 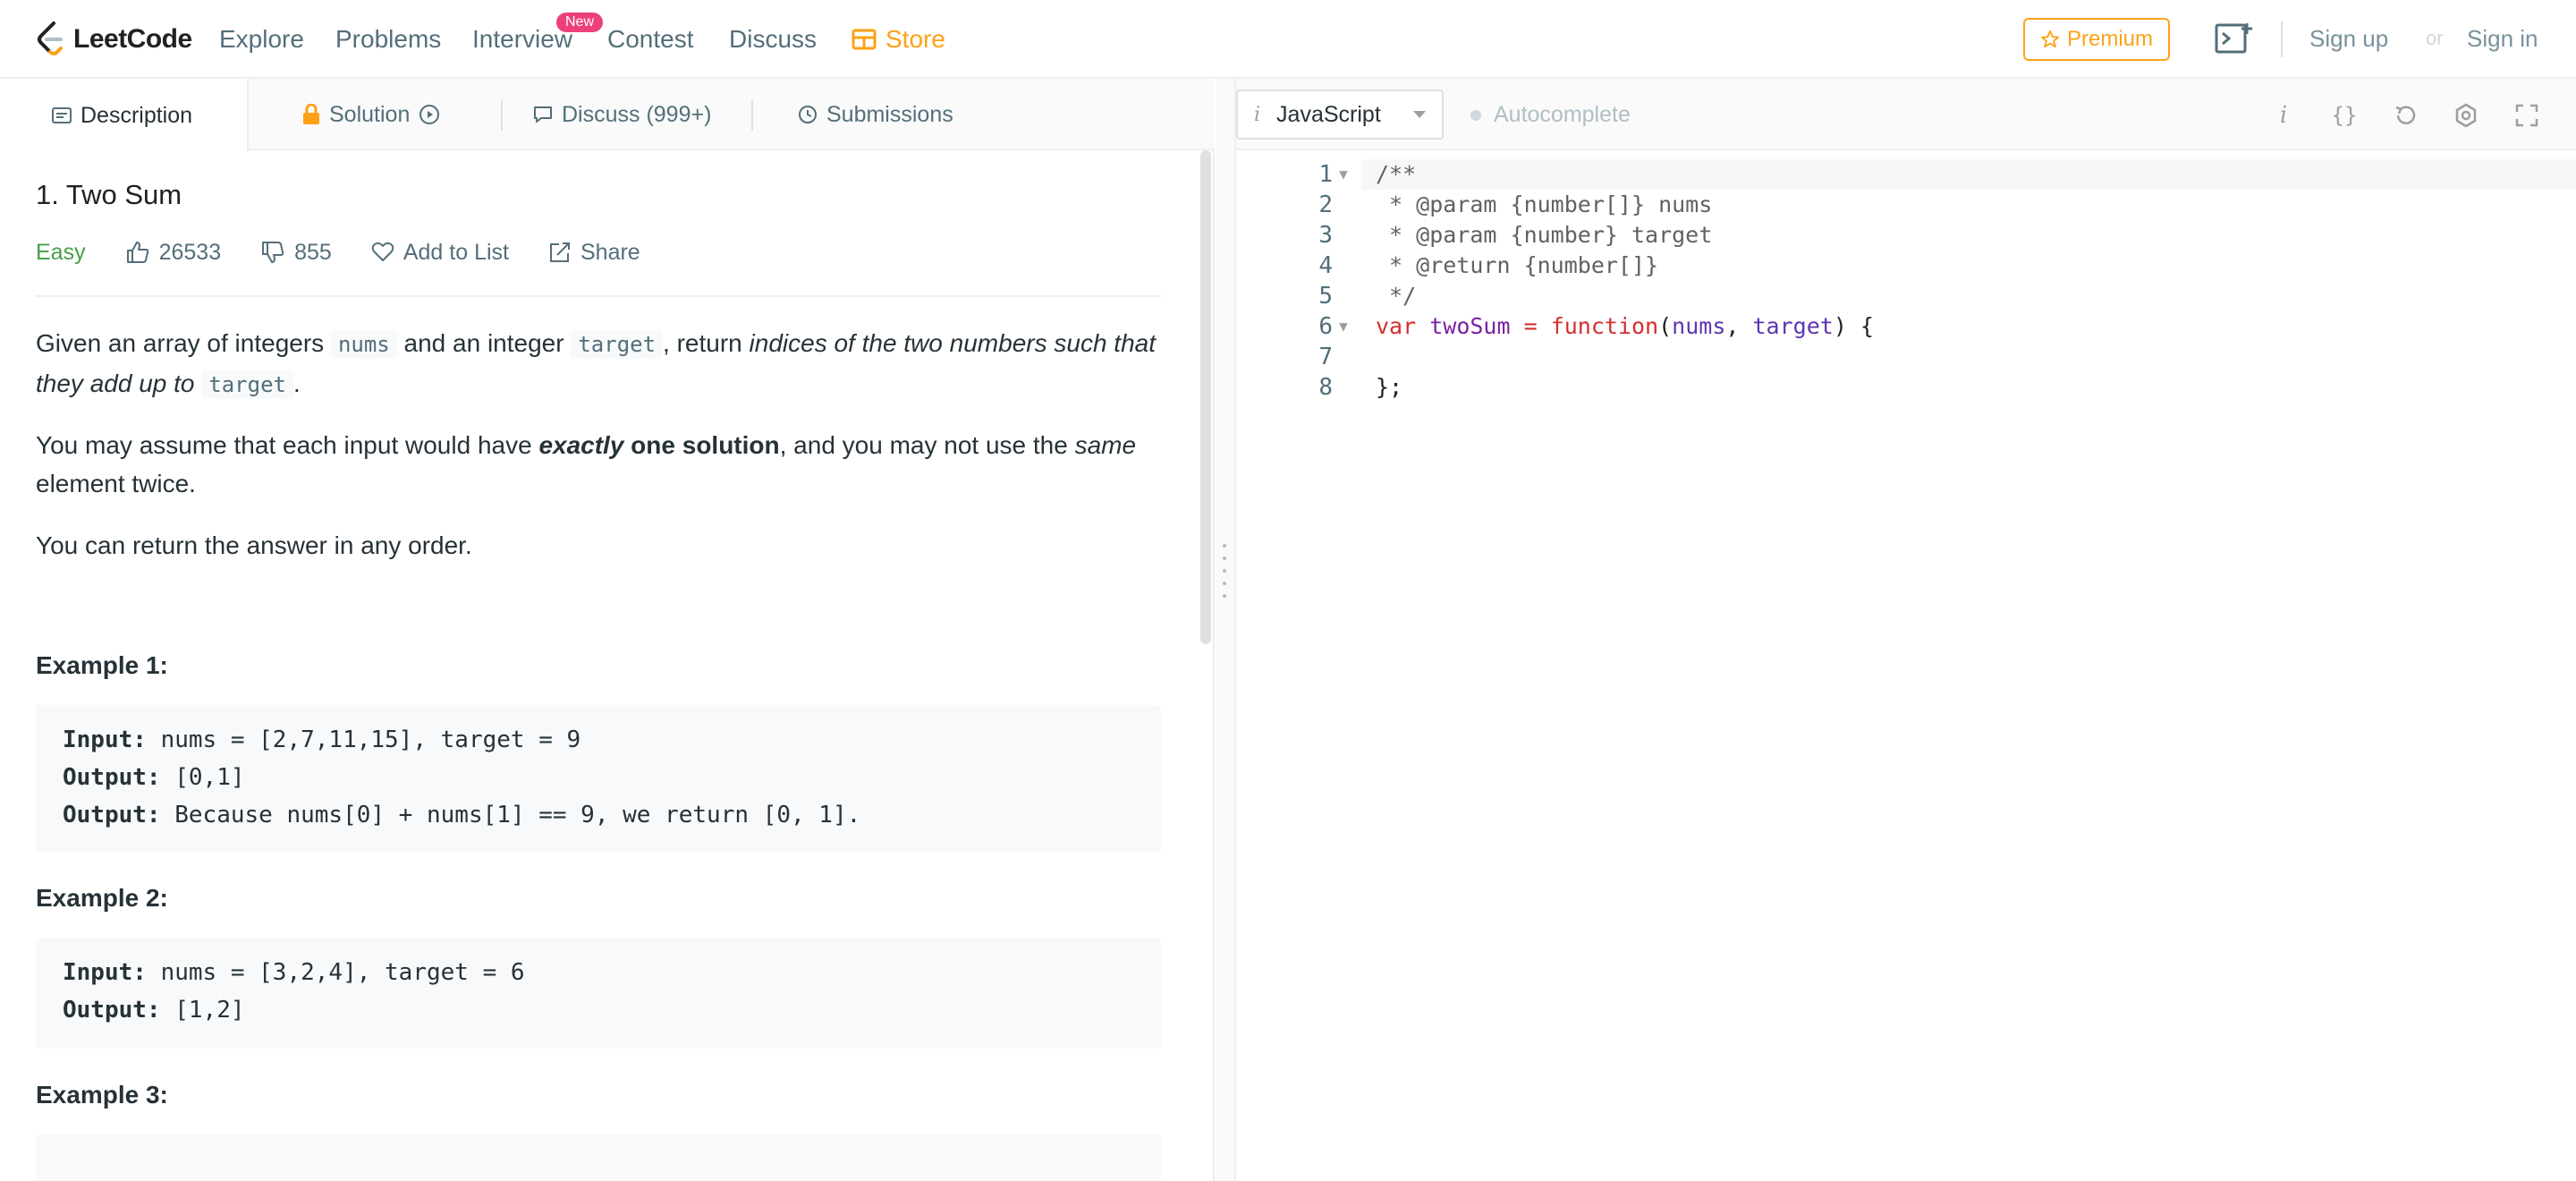 What do you see at coordinates (2109, 39) in the screenshot?
I see `premium-label: Premium` at bounding box center [2109, 39].